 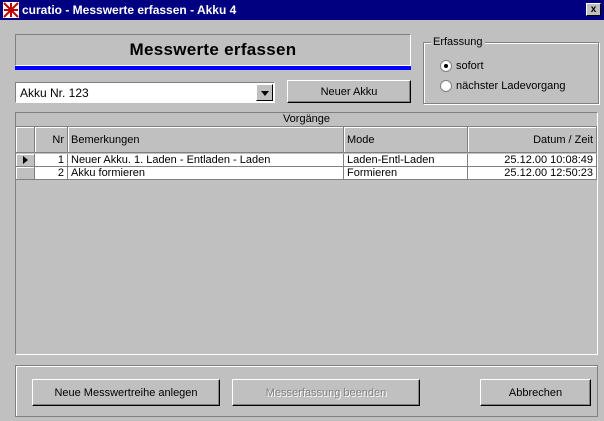 I want to click on column-header-datum: Datum / Zeit, so click(x=532, y=140).